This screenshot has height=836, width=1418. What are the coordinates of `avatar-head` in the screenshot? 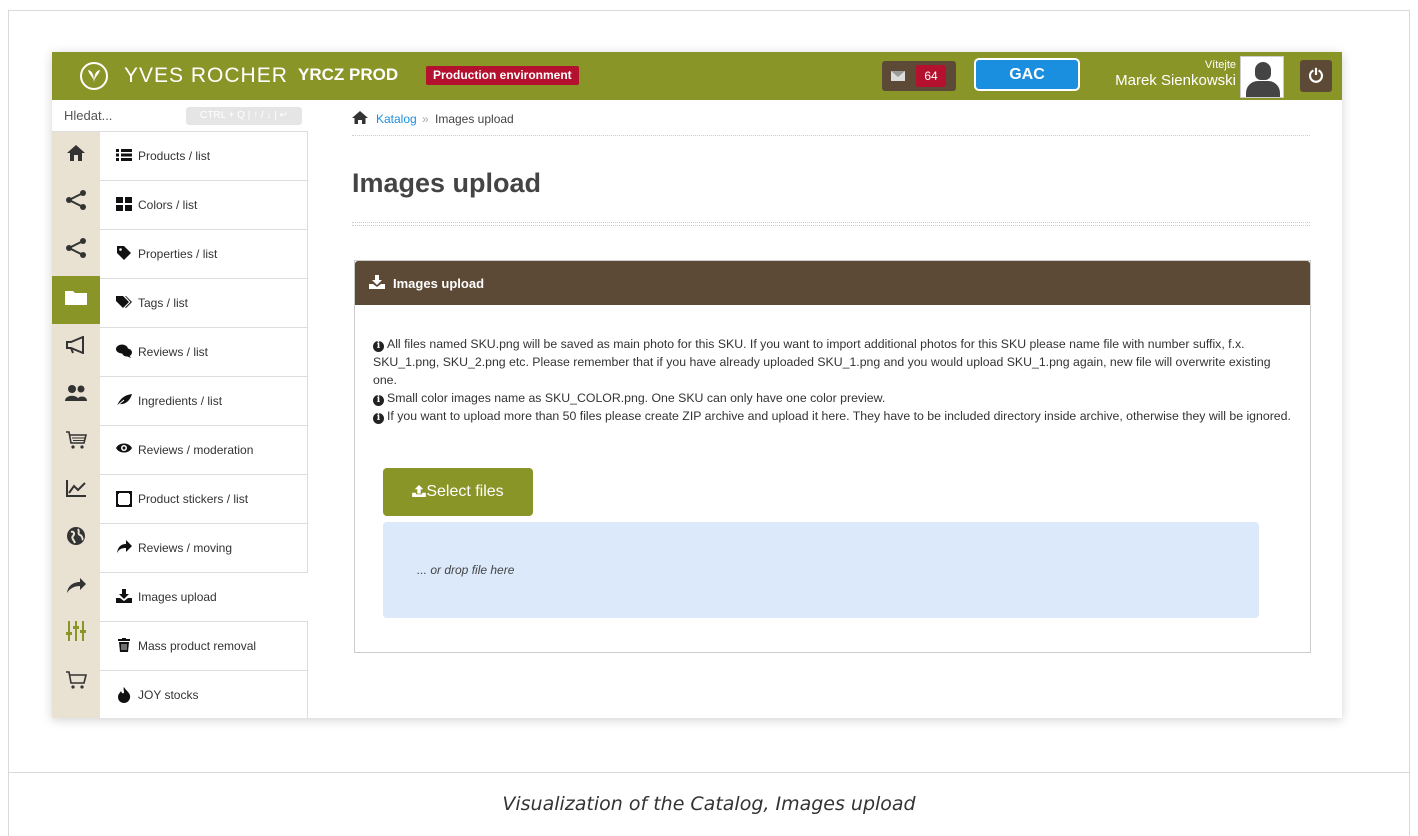 It's located at (1263, 71).